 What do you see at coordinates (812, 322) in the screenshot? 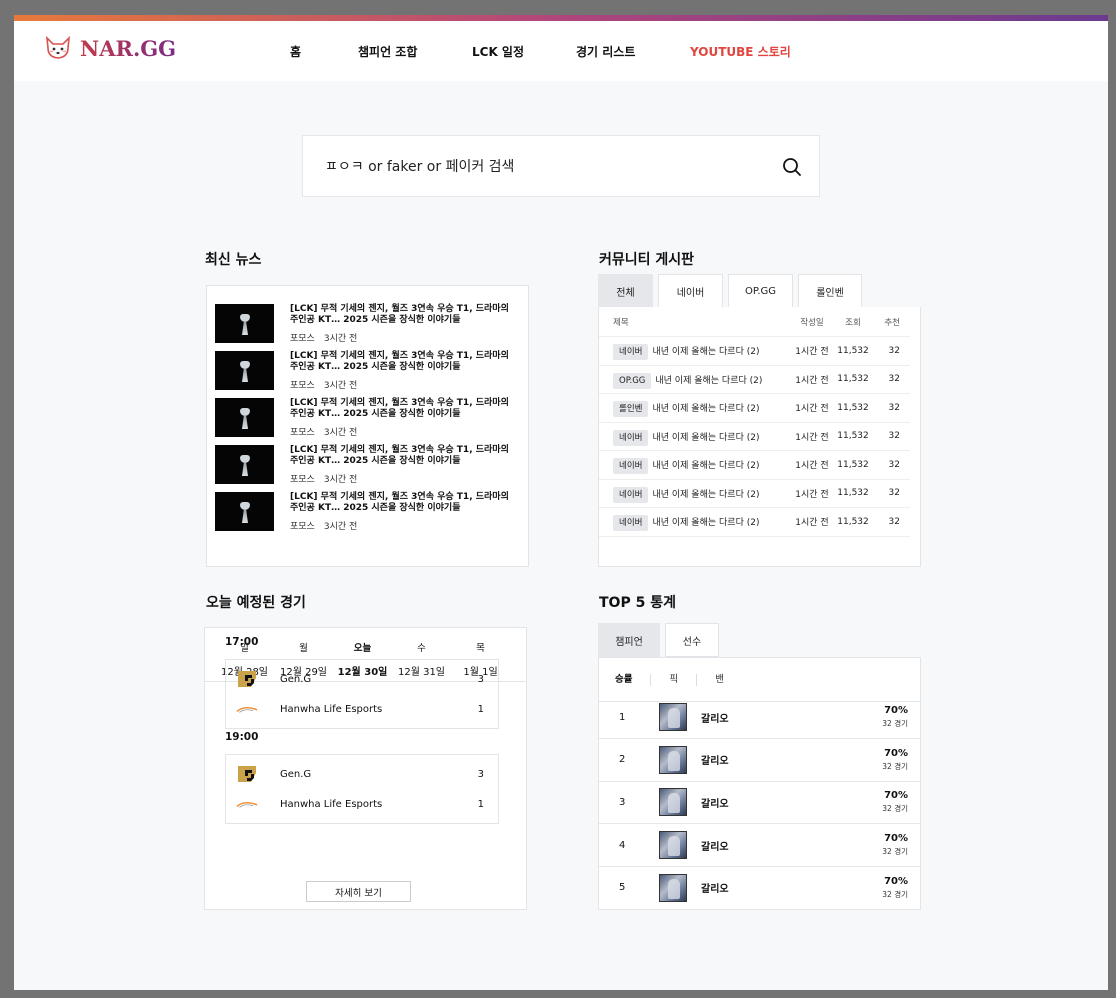
I see `col-date-header: 작성일` at bounding box center [812, 322].